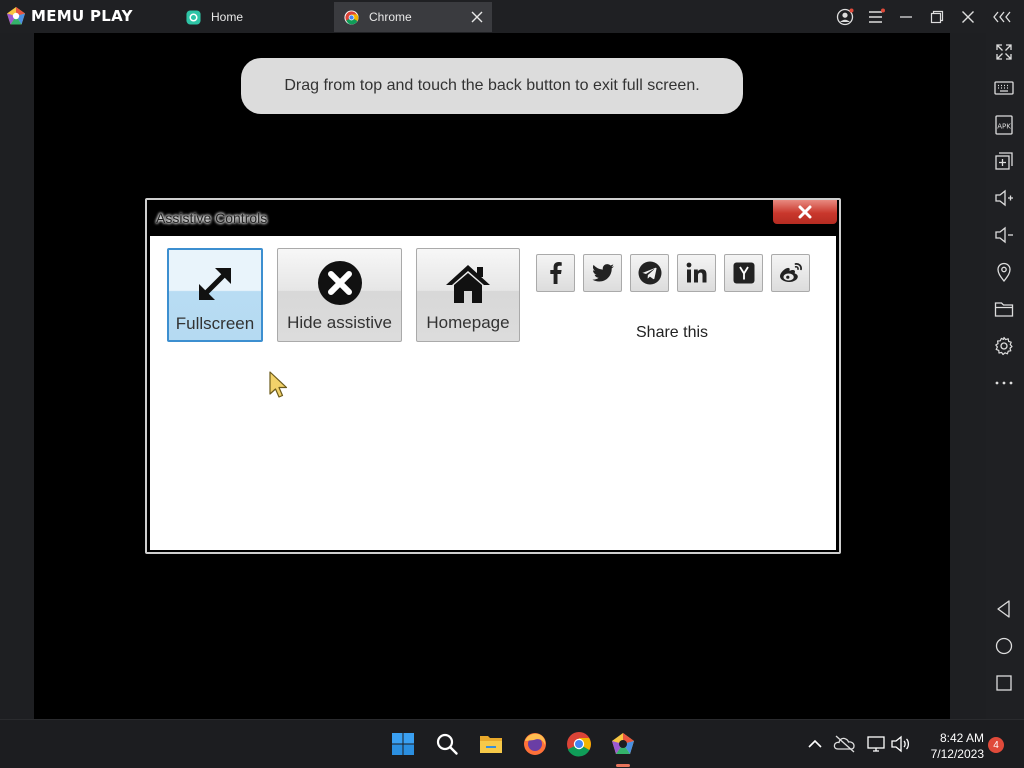  What do you see at coordinates (673, 273) in the screenshot?
I see `share-buttons` at bounding box center [673, 273].